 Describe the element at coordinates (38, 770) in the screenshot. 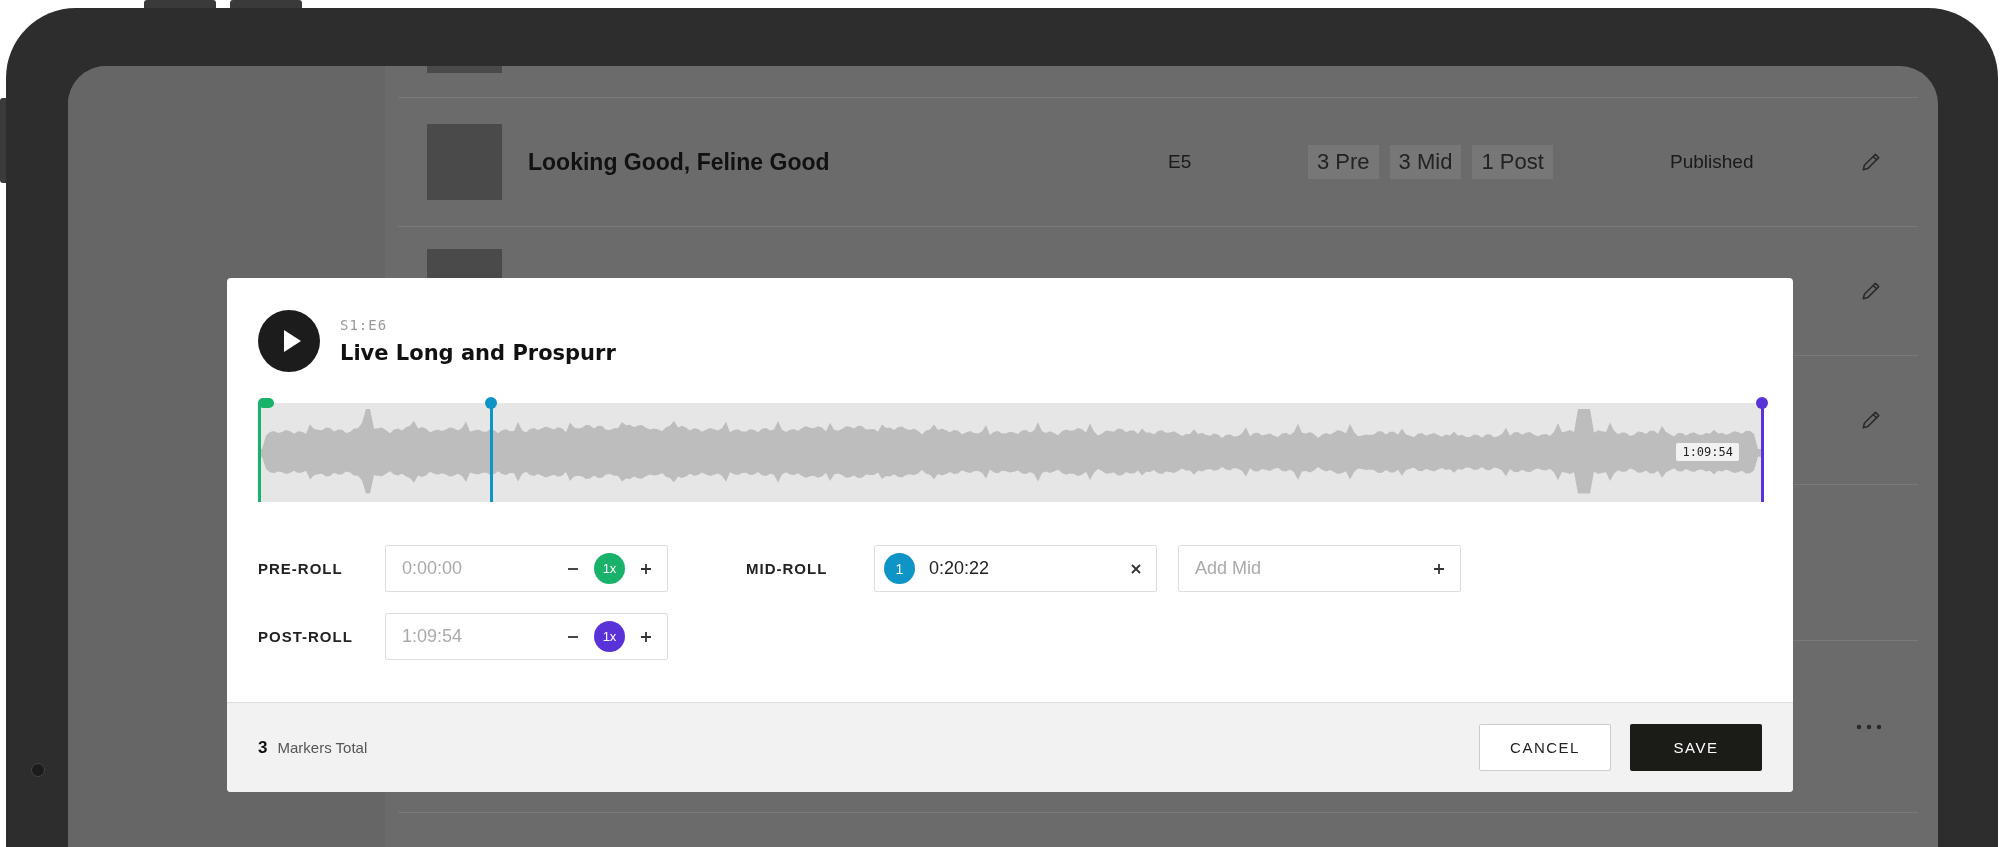

I see `camera-dot` at that location.